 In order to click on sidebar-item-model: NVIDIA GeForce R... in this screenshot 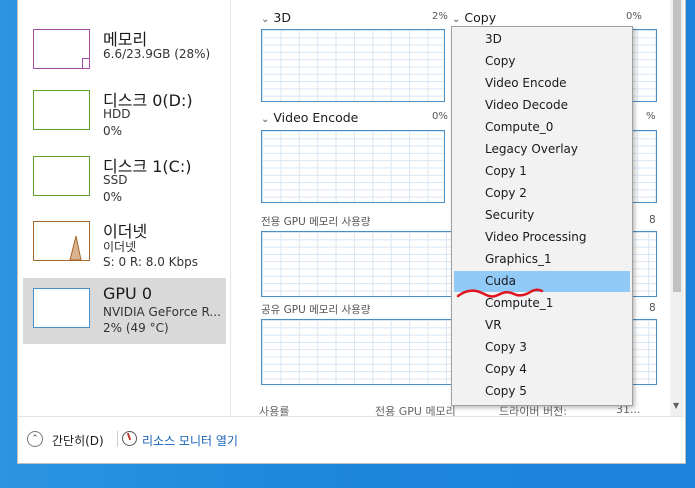, I will do `click(162, 312)`.